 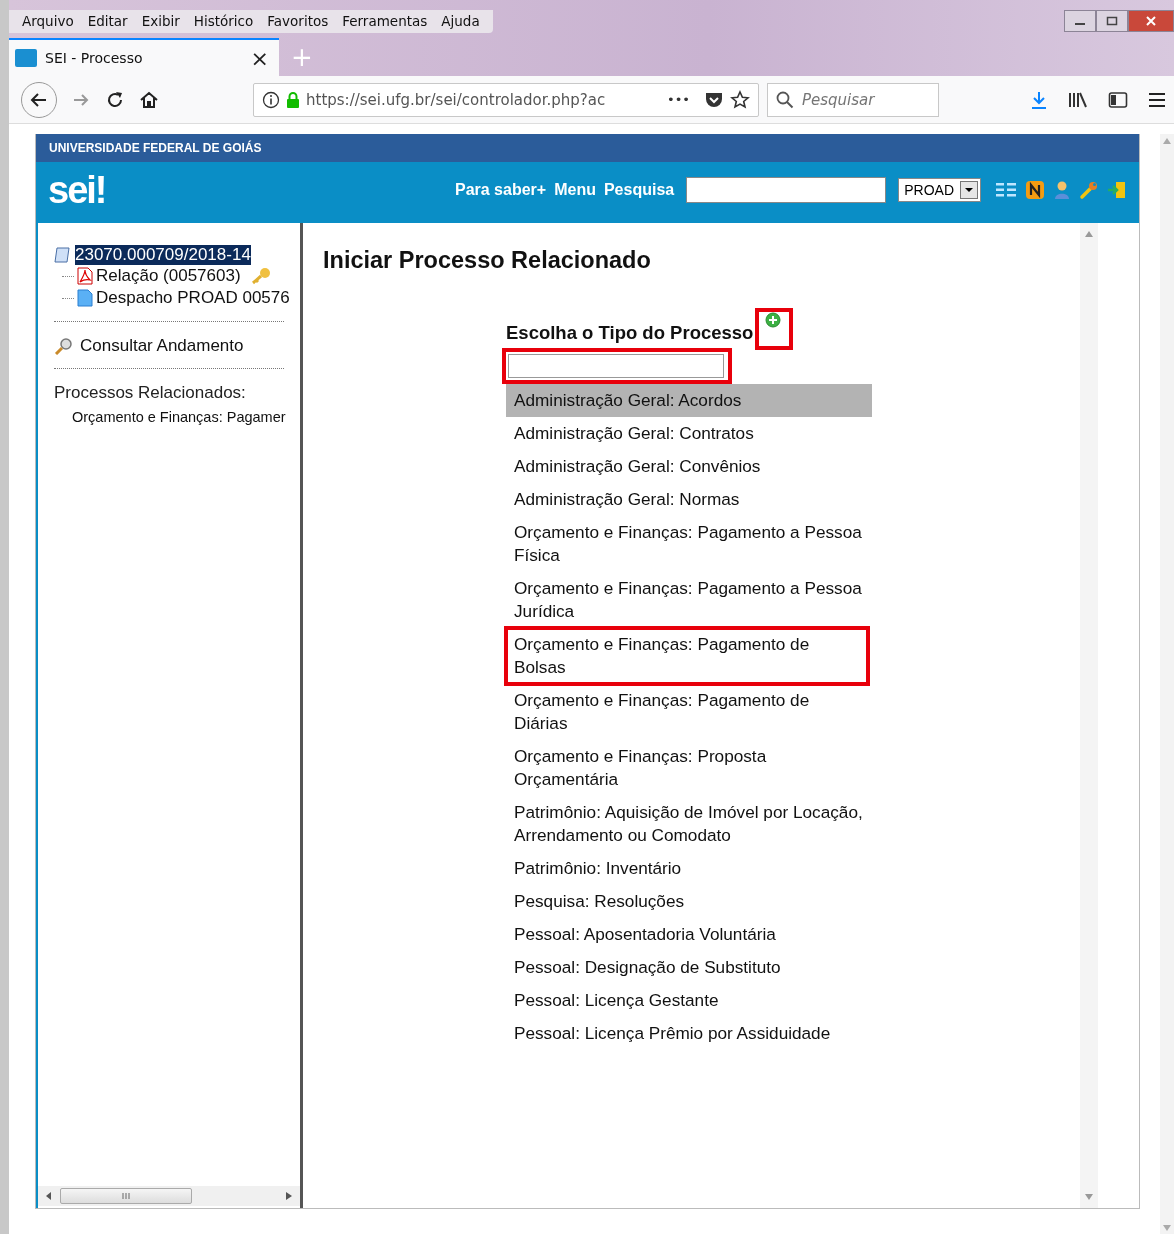 I want to click on process-type-option: Administração Geral: Acordos, so click(x=689, y=400).